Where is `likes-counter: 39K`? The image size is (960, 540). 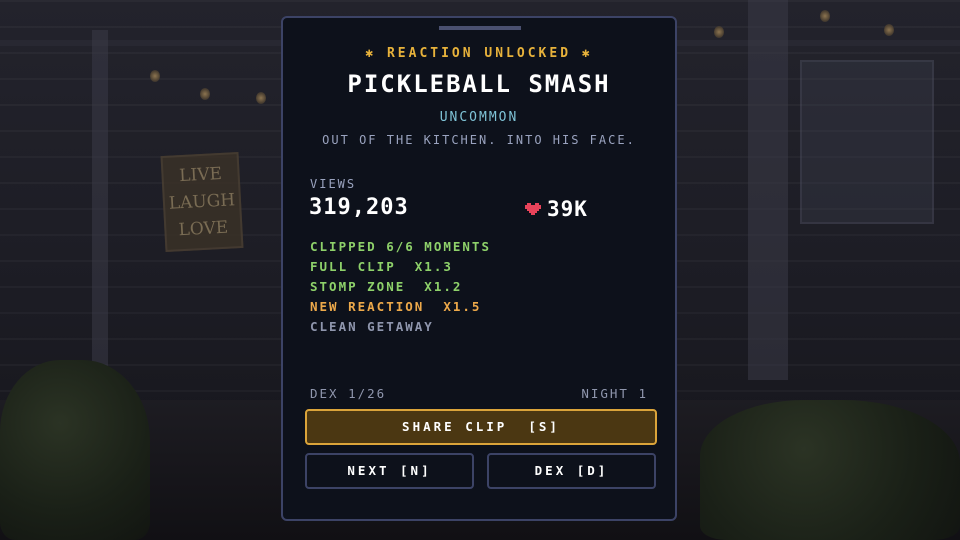
likes-counter: 39K is located at coordinates (556, 209).